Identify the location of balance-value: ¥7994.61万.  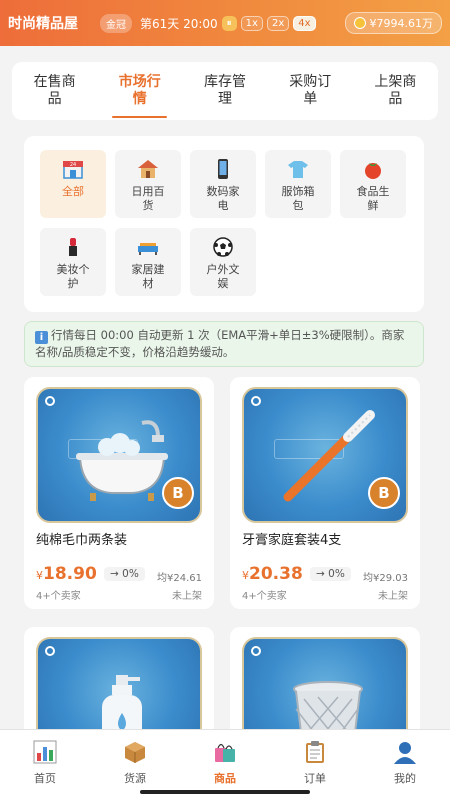
(401, 23).